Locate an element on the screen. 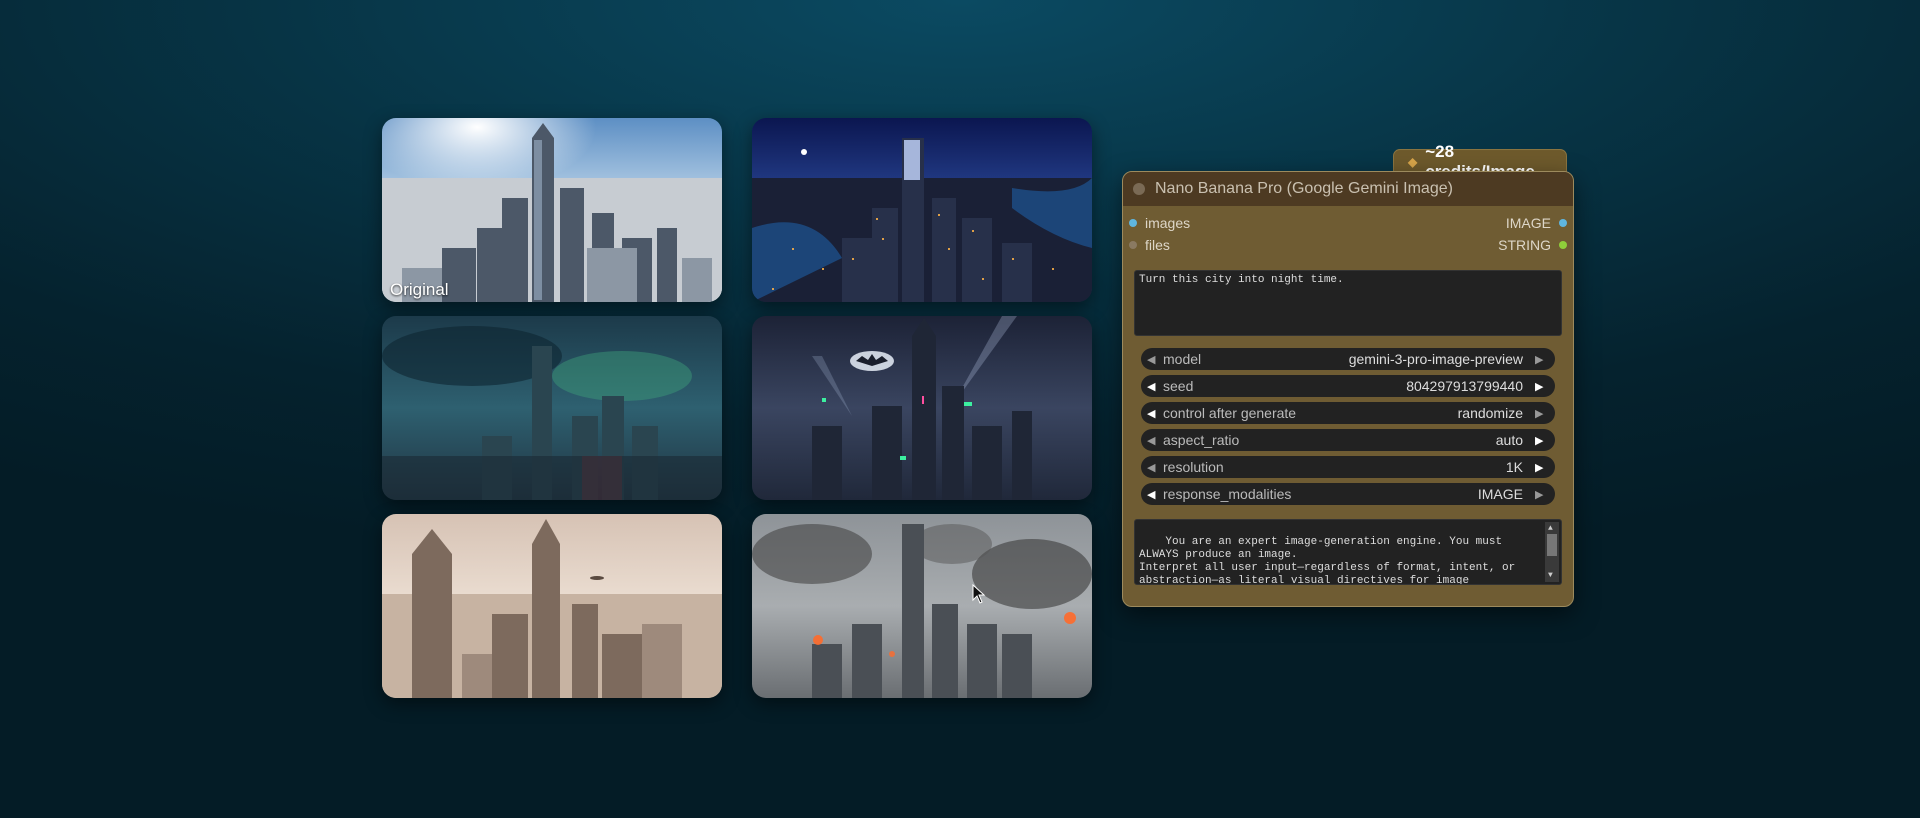 The image size is (1920, 818). scroll-thumb is located at coordinates (1552, 545).